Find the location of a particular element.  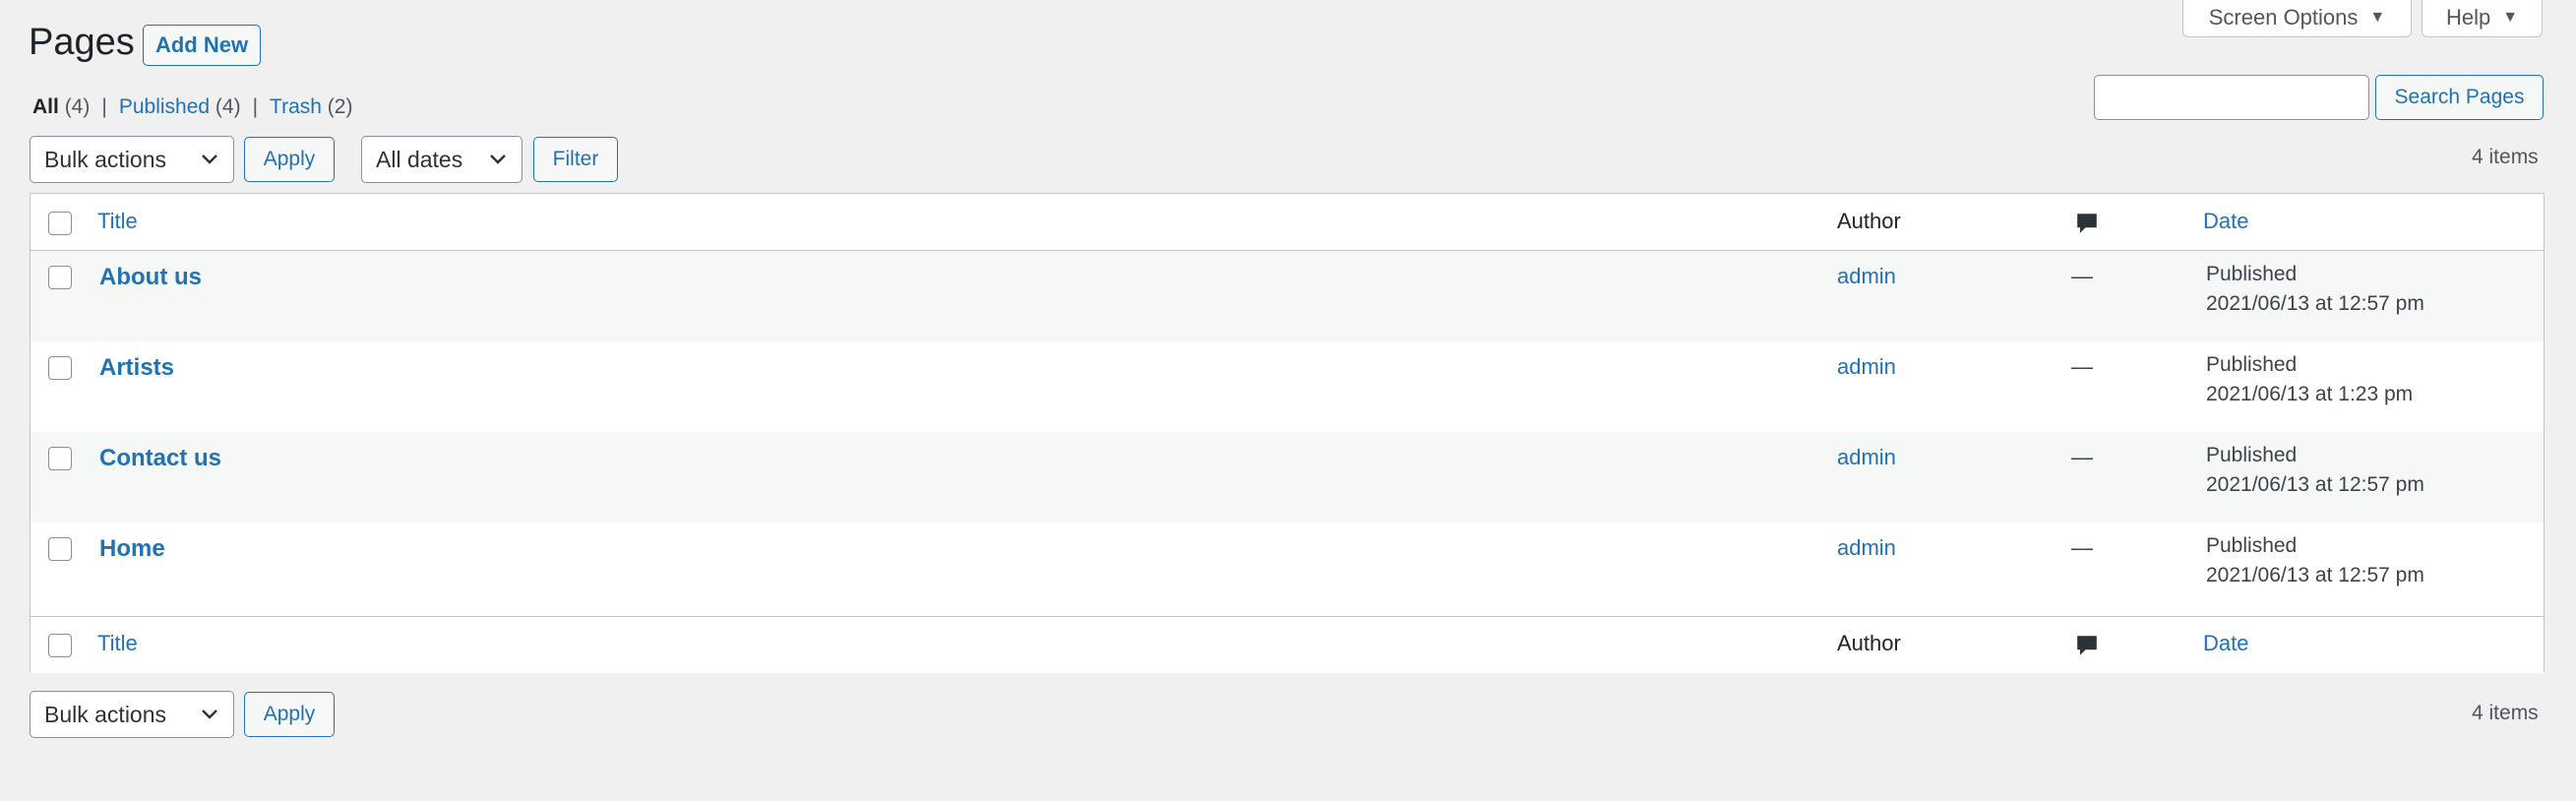

table-header: Title Author Date is located at coordinates (1287, 222).